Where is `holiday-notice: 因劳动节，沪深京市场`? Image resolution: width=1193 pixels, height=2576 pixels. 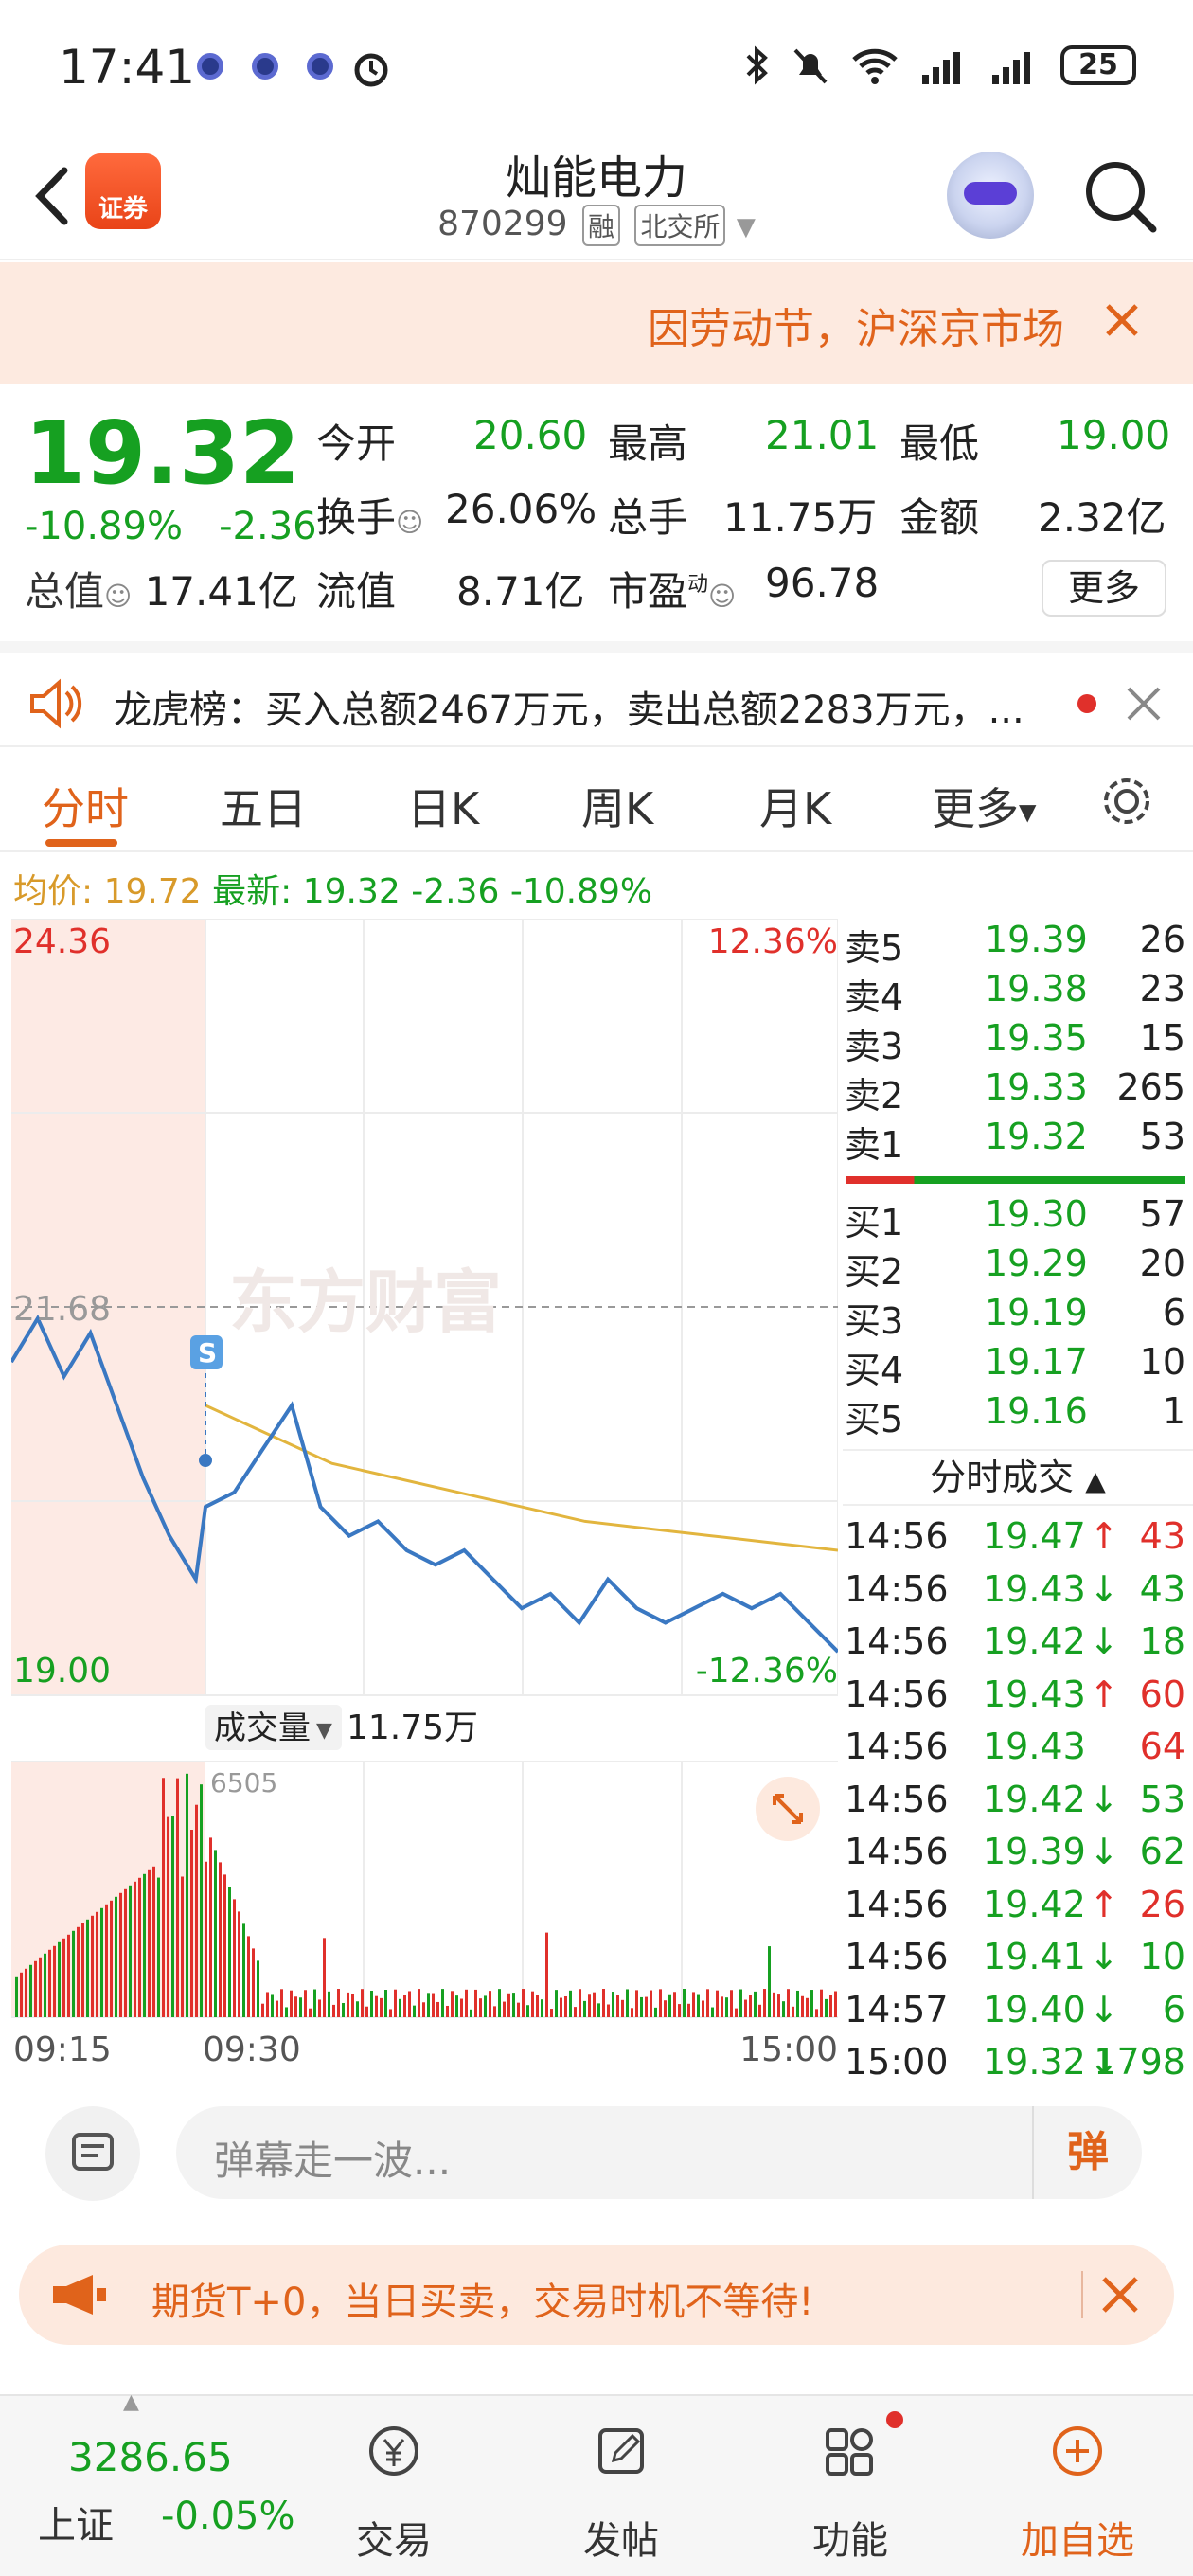 holiday-notice: 因劳动节，沪深京市场 is located at coordinates (596, 323).